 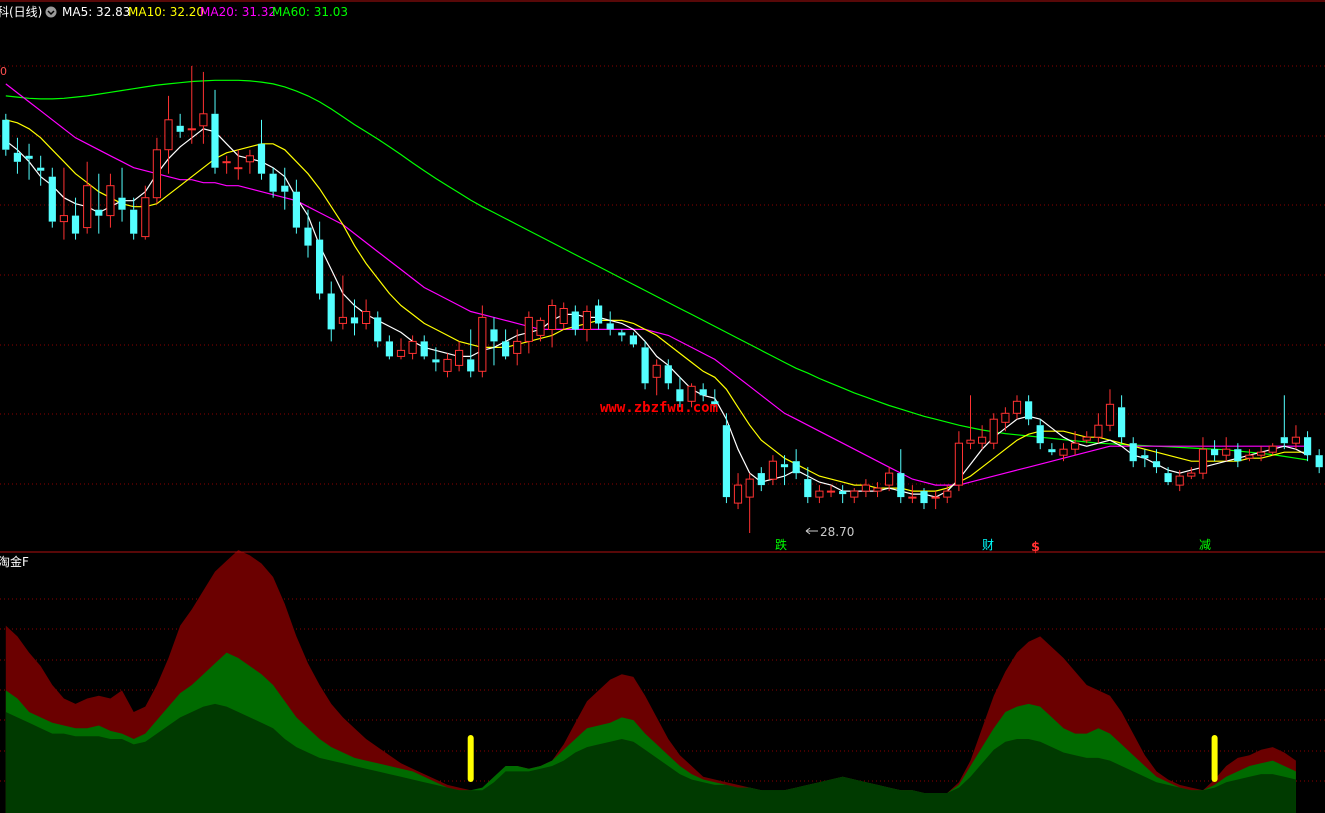 I want to click on indicator-title: 淘金F, so click(x=14, y=561).